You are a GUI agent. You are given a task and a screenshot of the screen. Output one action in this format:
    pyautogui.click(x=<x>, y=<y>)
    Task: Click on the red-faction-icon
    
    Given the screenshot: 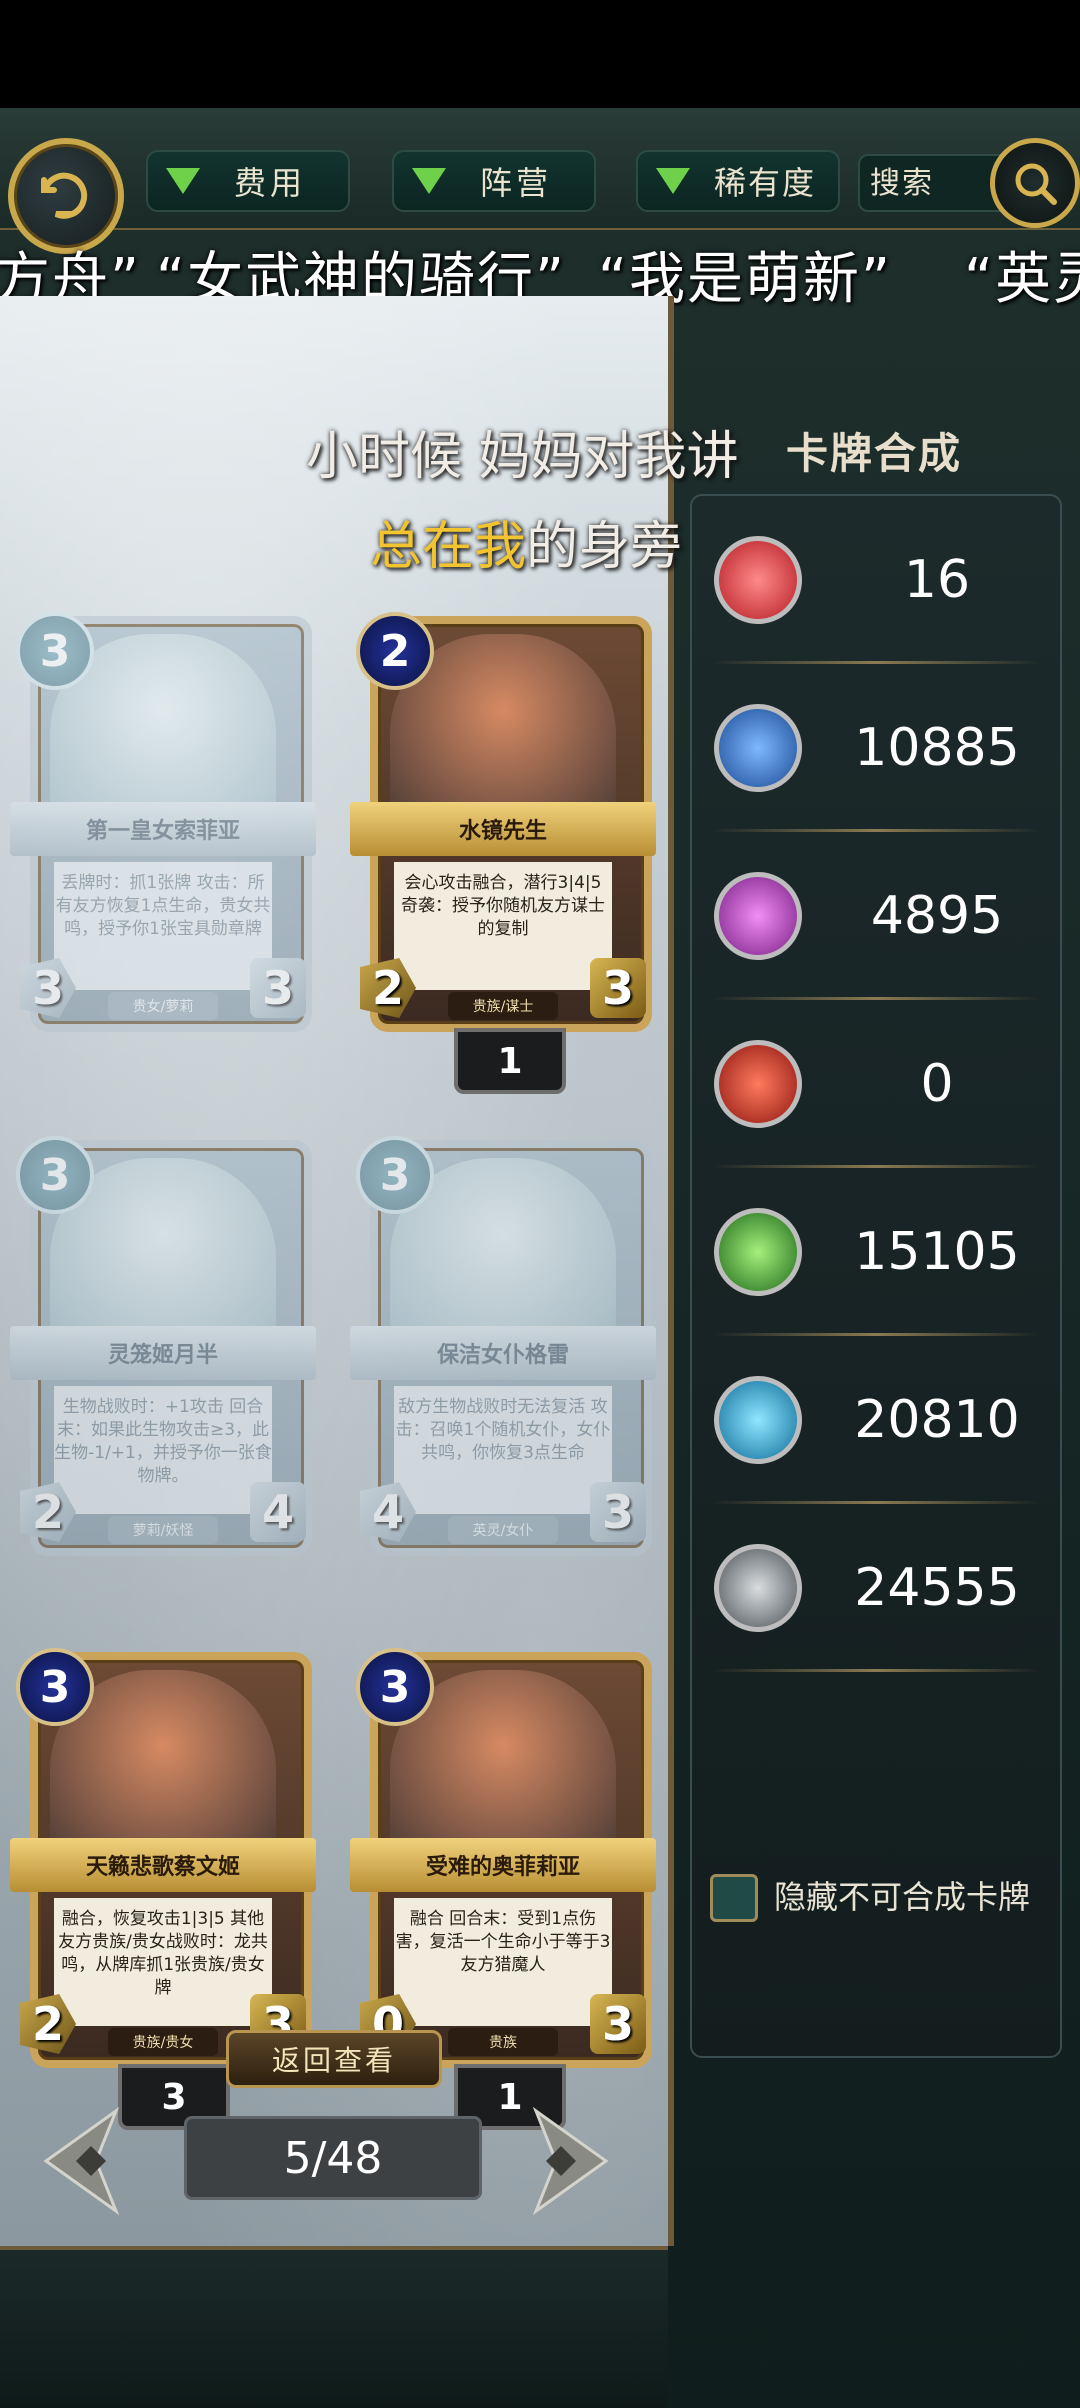 What is the action you would take?
    pyautogui.click(x=758, y=1084)
    